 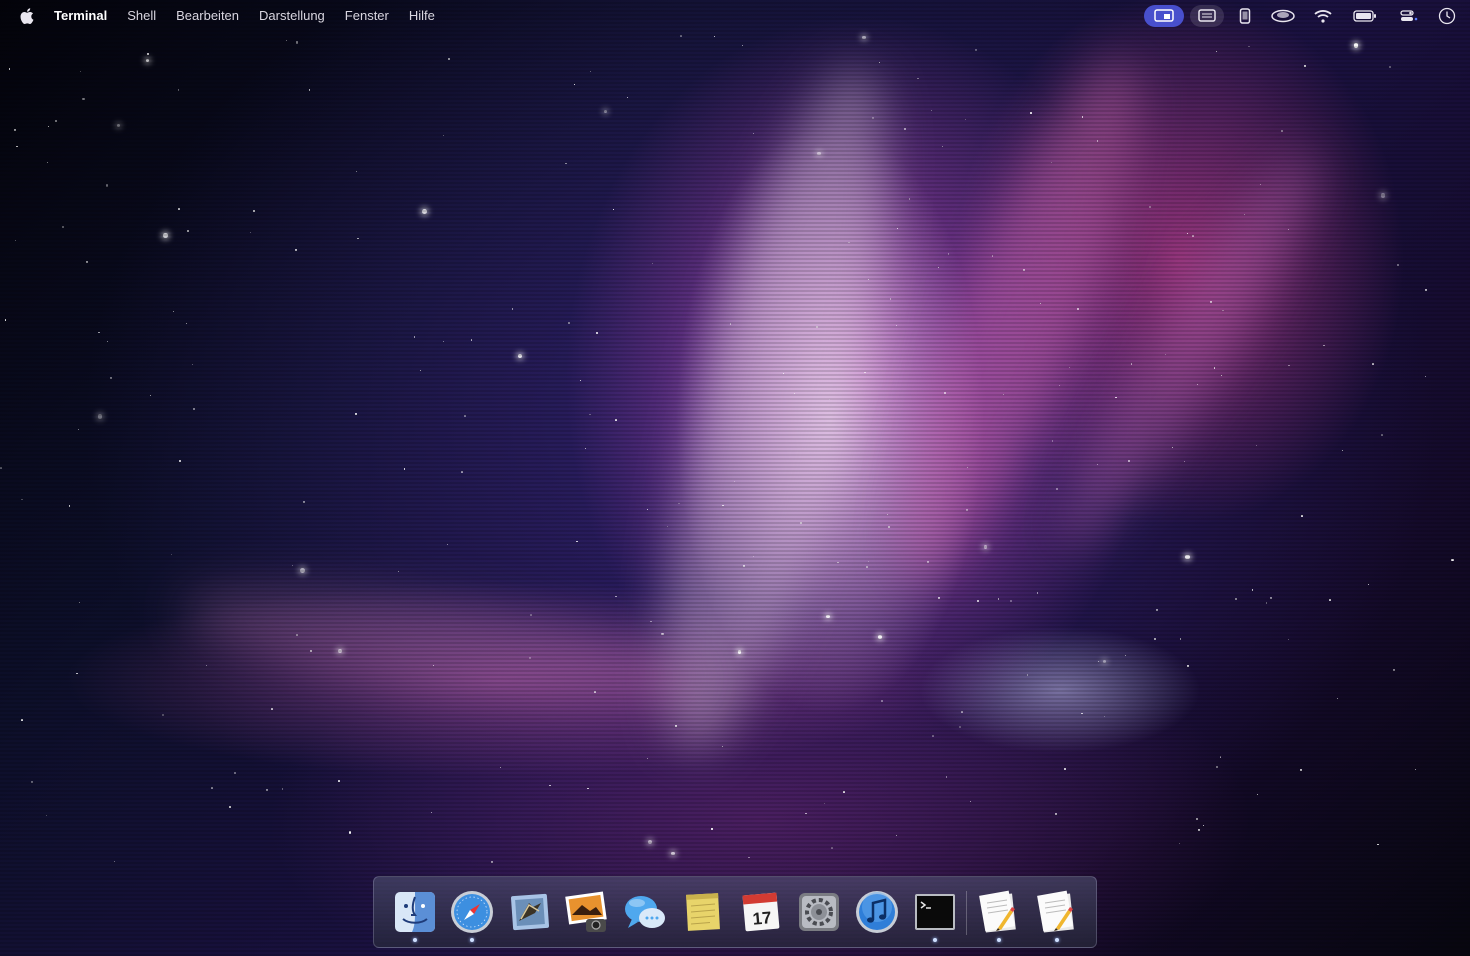 I want to click on phone-icon, so click(x=1245, y=16).